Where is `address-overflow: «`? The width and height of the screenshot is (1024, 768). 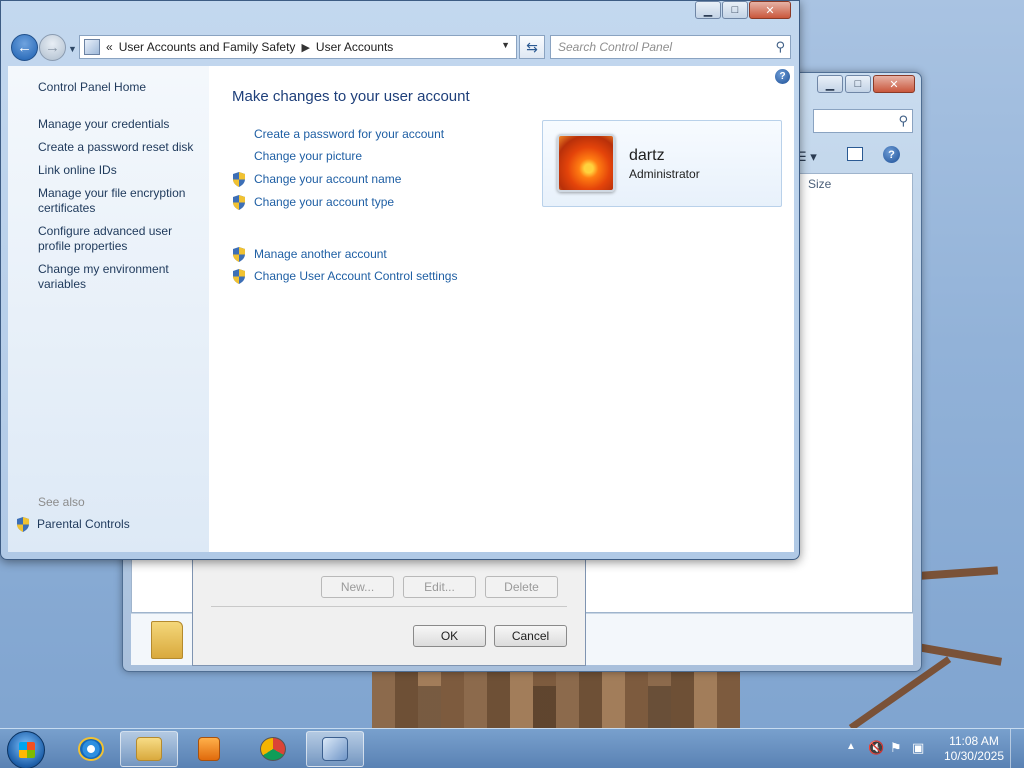
address-overflow: « is located at coordinates (109, 47).